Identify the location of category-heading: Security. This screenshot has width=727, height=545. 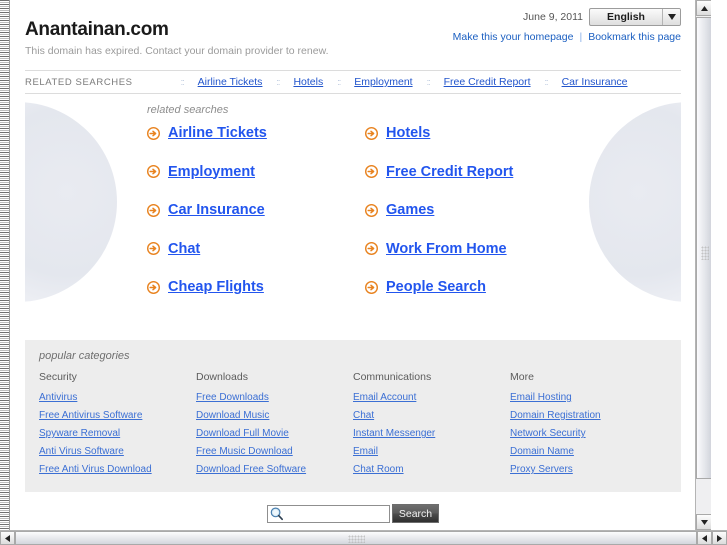
(58, 377).